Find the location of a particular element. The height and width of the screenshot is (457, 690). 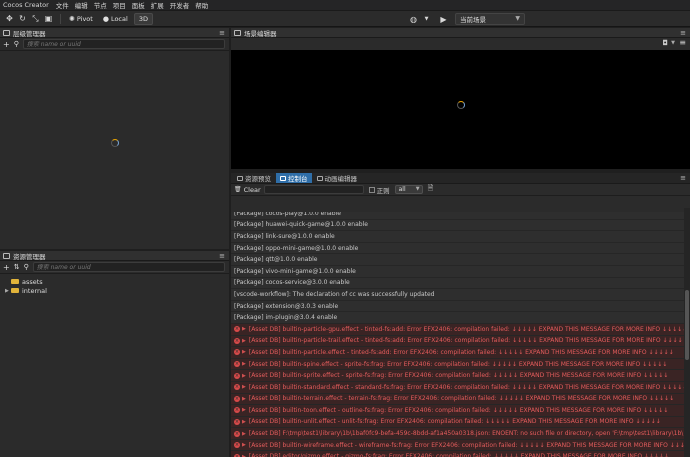

hierarchy-search is located at coordinates (123, 44).